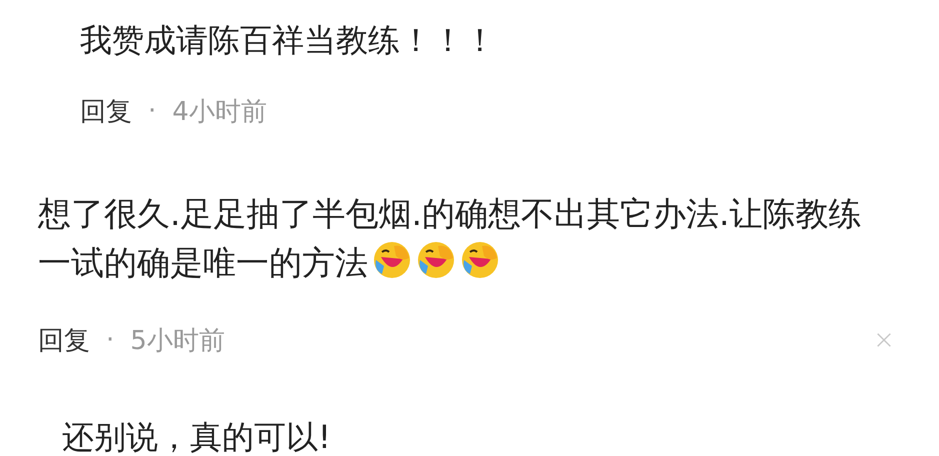  I want to click on comment-text: 还别说，真的可以!, so click(197, 436).